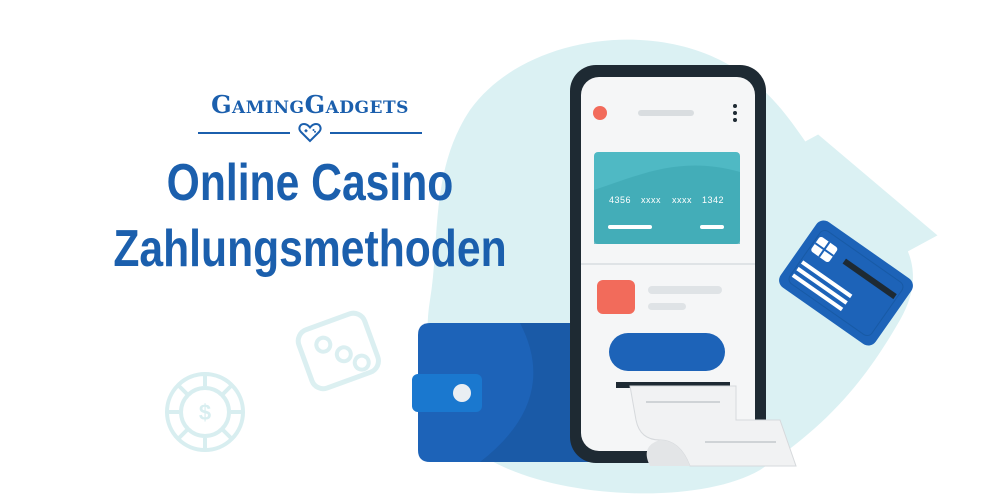  What do you see at coordinates (310, 216) in the screenshot?
I see `headline: Online Casino Zahlungsmethoden` at bounding box center [310, 216].